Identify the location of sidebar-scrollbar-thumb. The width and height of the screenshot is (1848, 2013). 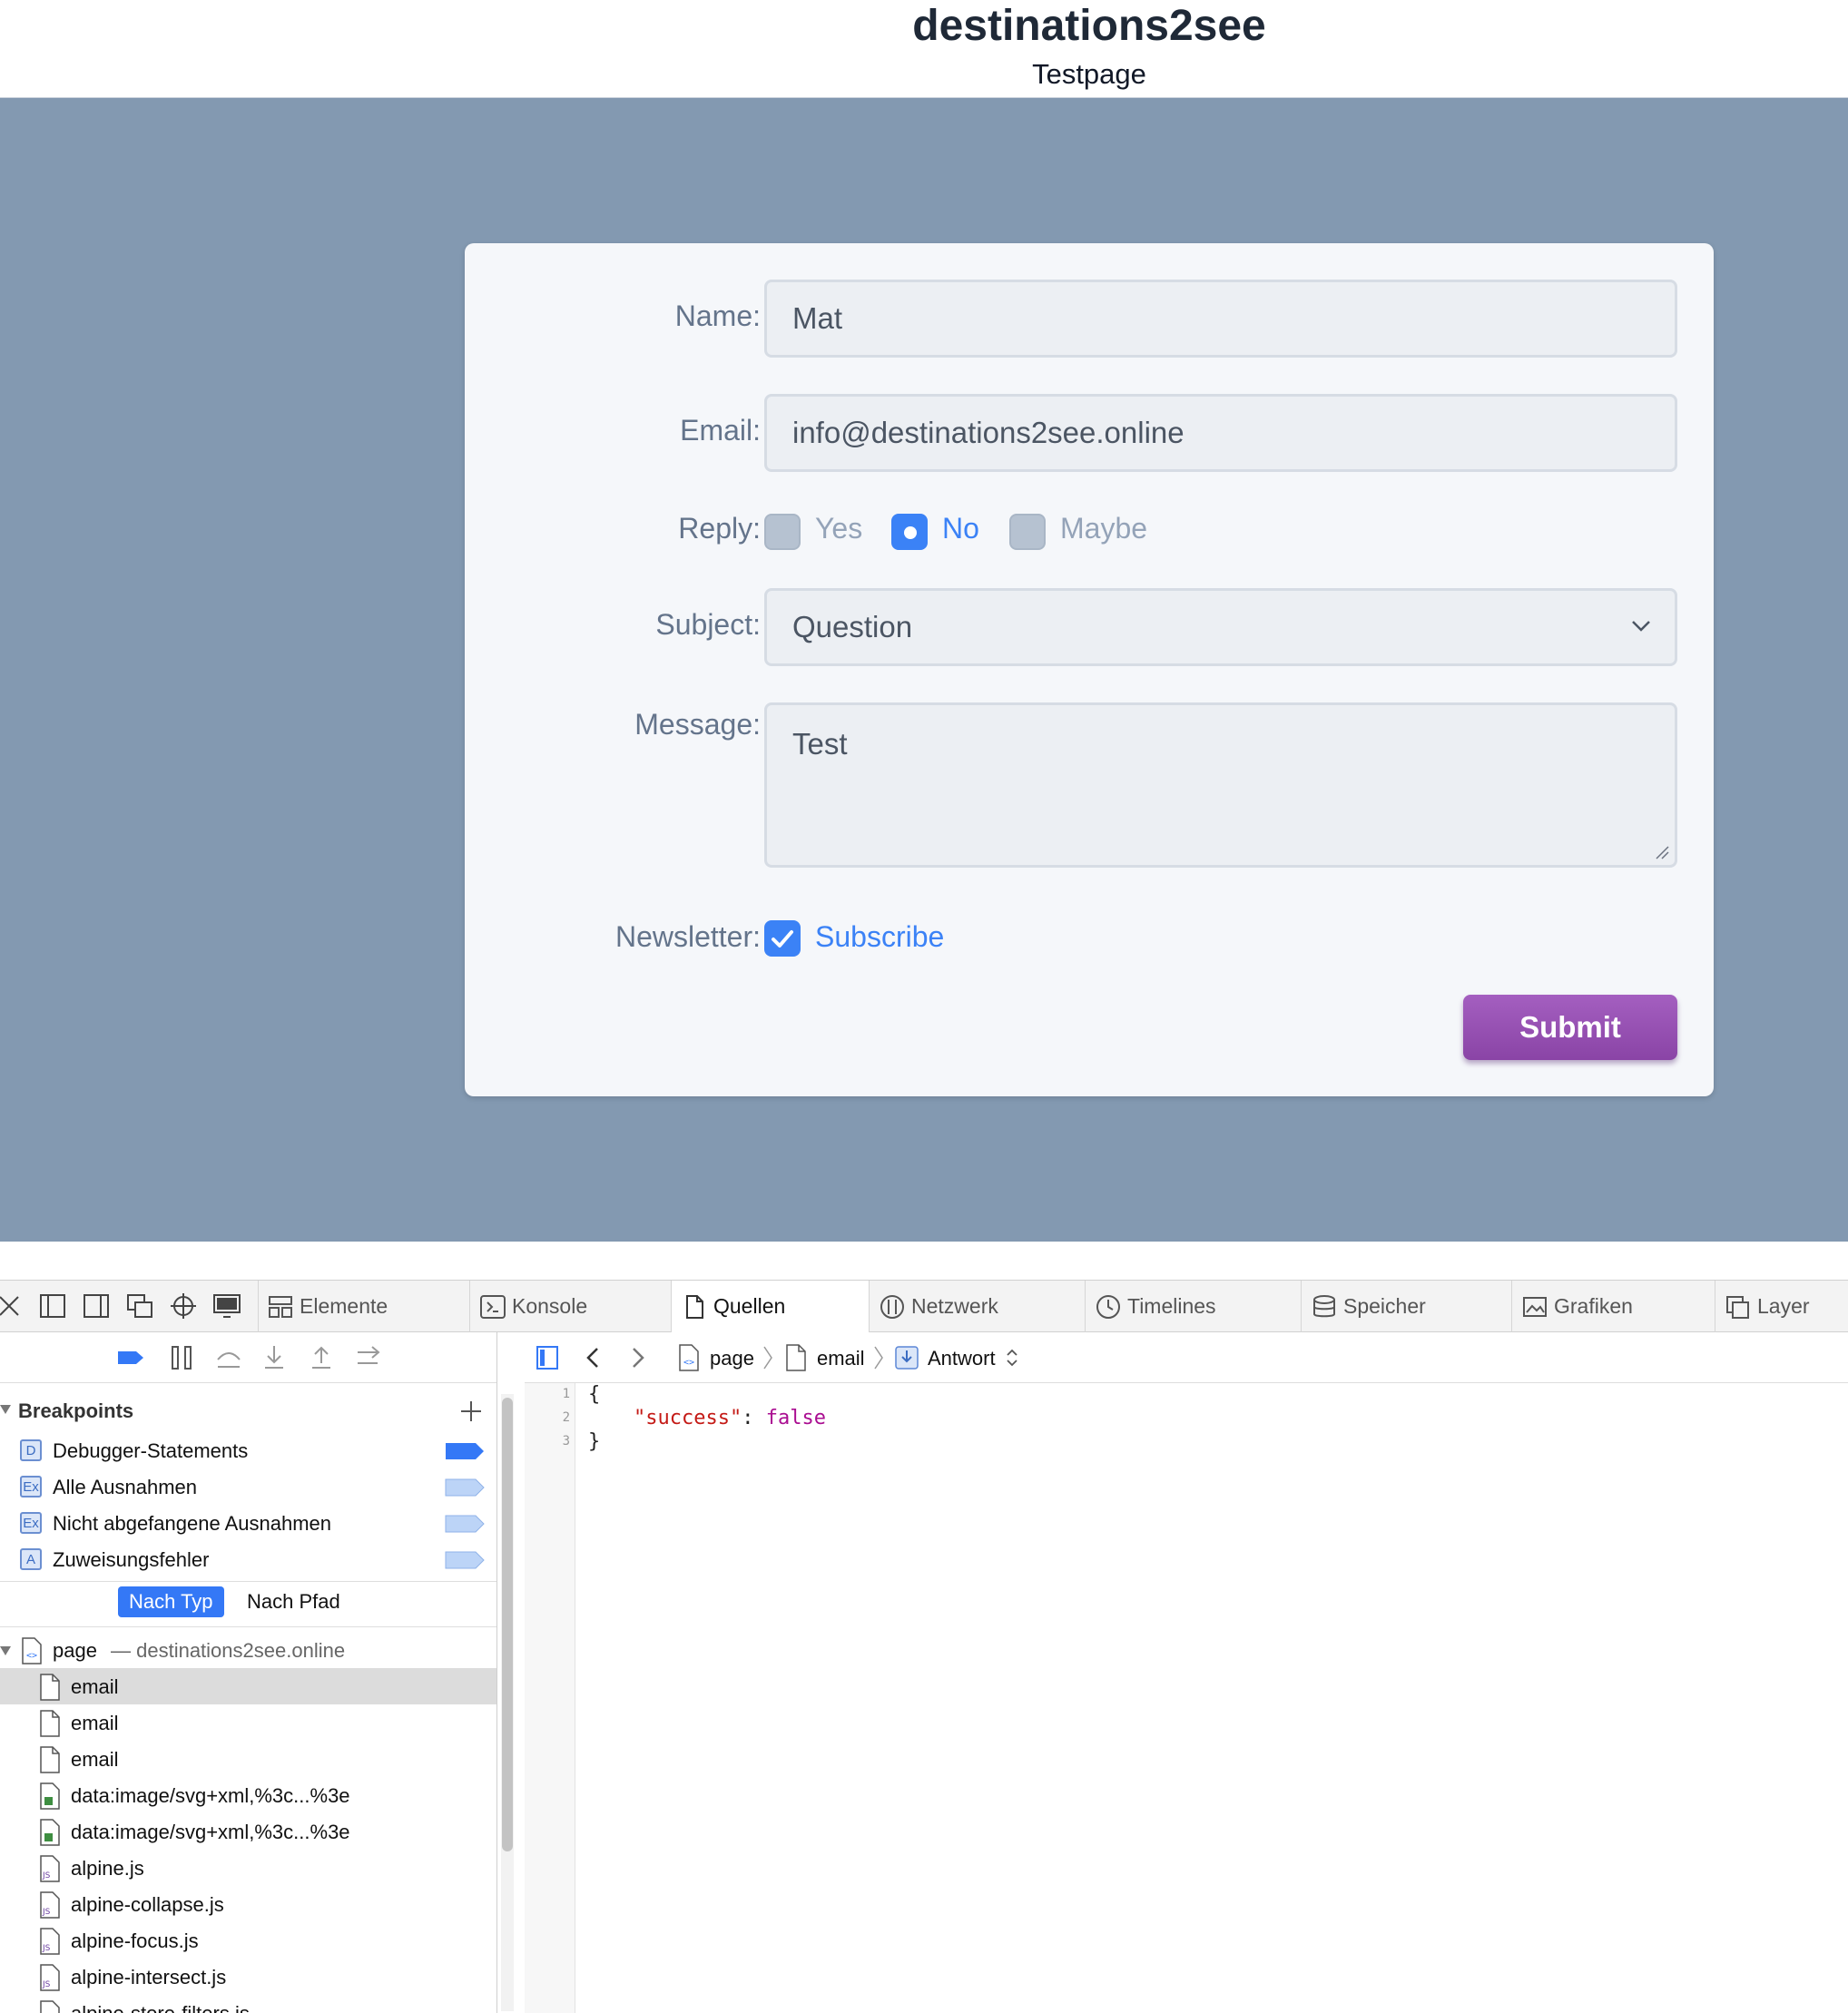
(507, 1624).